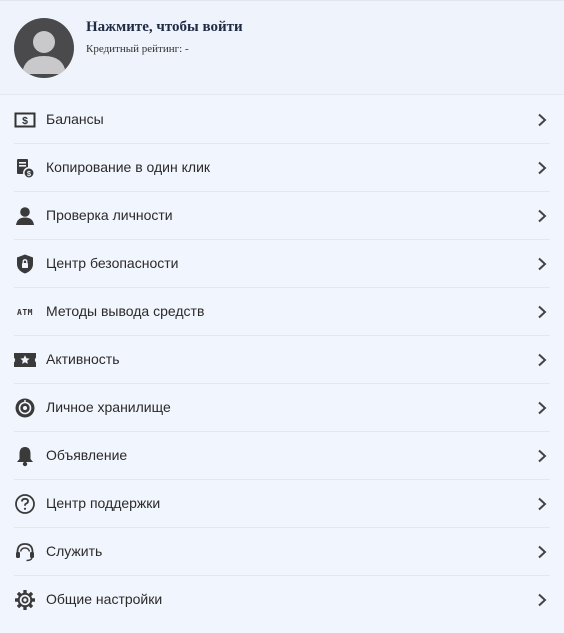 The width and height of the screenshot is (564, 633). What do you see at coordinates (25, 552) in the screenshot?
I see `headset-icon` at bounding box center [25, 552].